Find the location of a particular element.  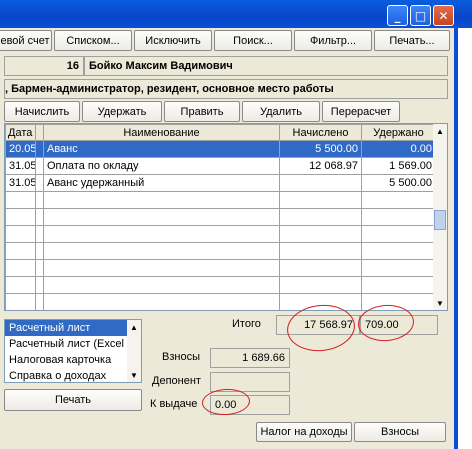

column-date: Дата is located at coordinates (20, 132).